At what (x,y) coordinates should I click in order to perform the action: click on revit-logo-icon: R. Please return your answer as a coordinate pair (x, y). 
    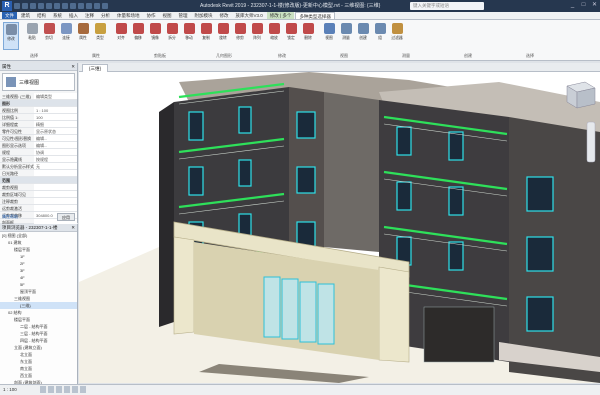
    Looking at the image, I should click on (7, 6).